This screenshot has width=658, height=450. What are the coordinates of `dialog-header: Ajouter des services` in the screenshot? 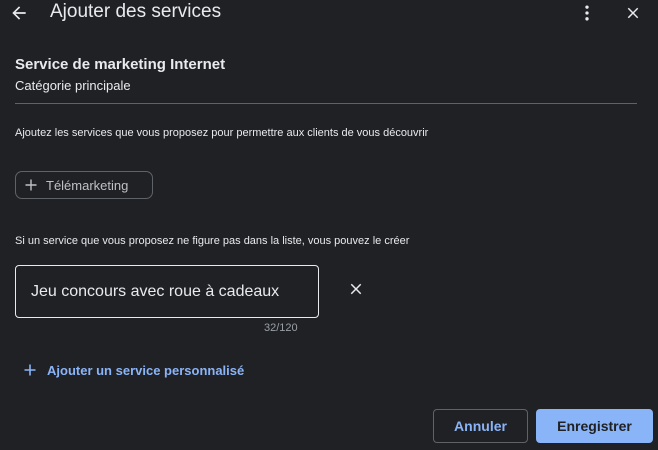 It's located at (329, 13).